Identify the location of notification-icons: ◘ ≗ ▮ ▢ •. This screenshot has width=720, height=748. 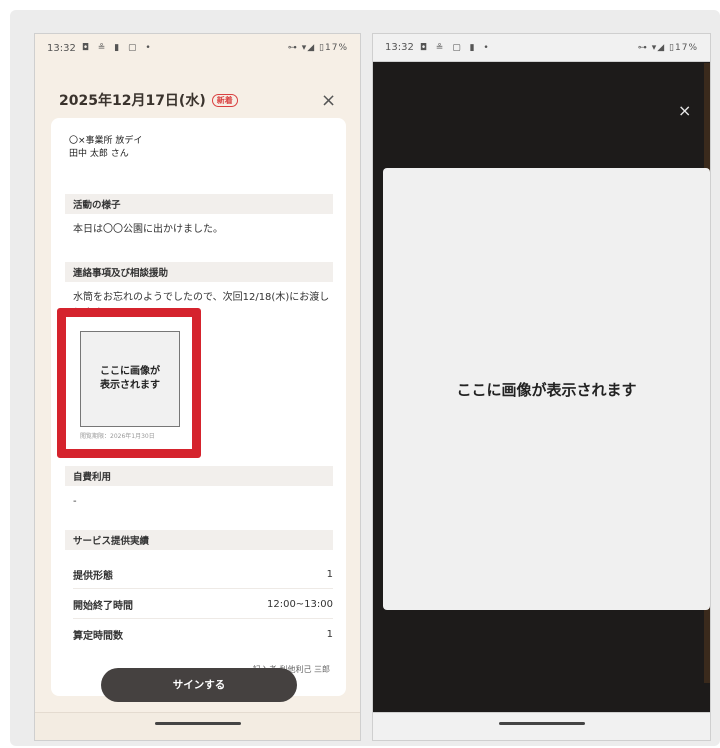
(117, 48).